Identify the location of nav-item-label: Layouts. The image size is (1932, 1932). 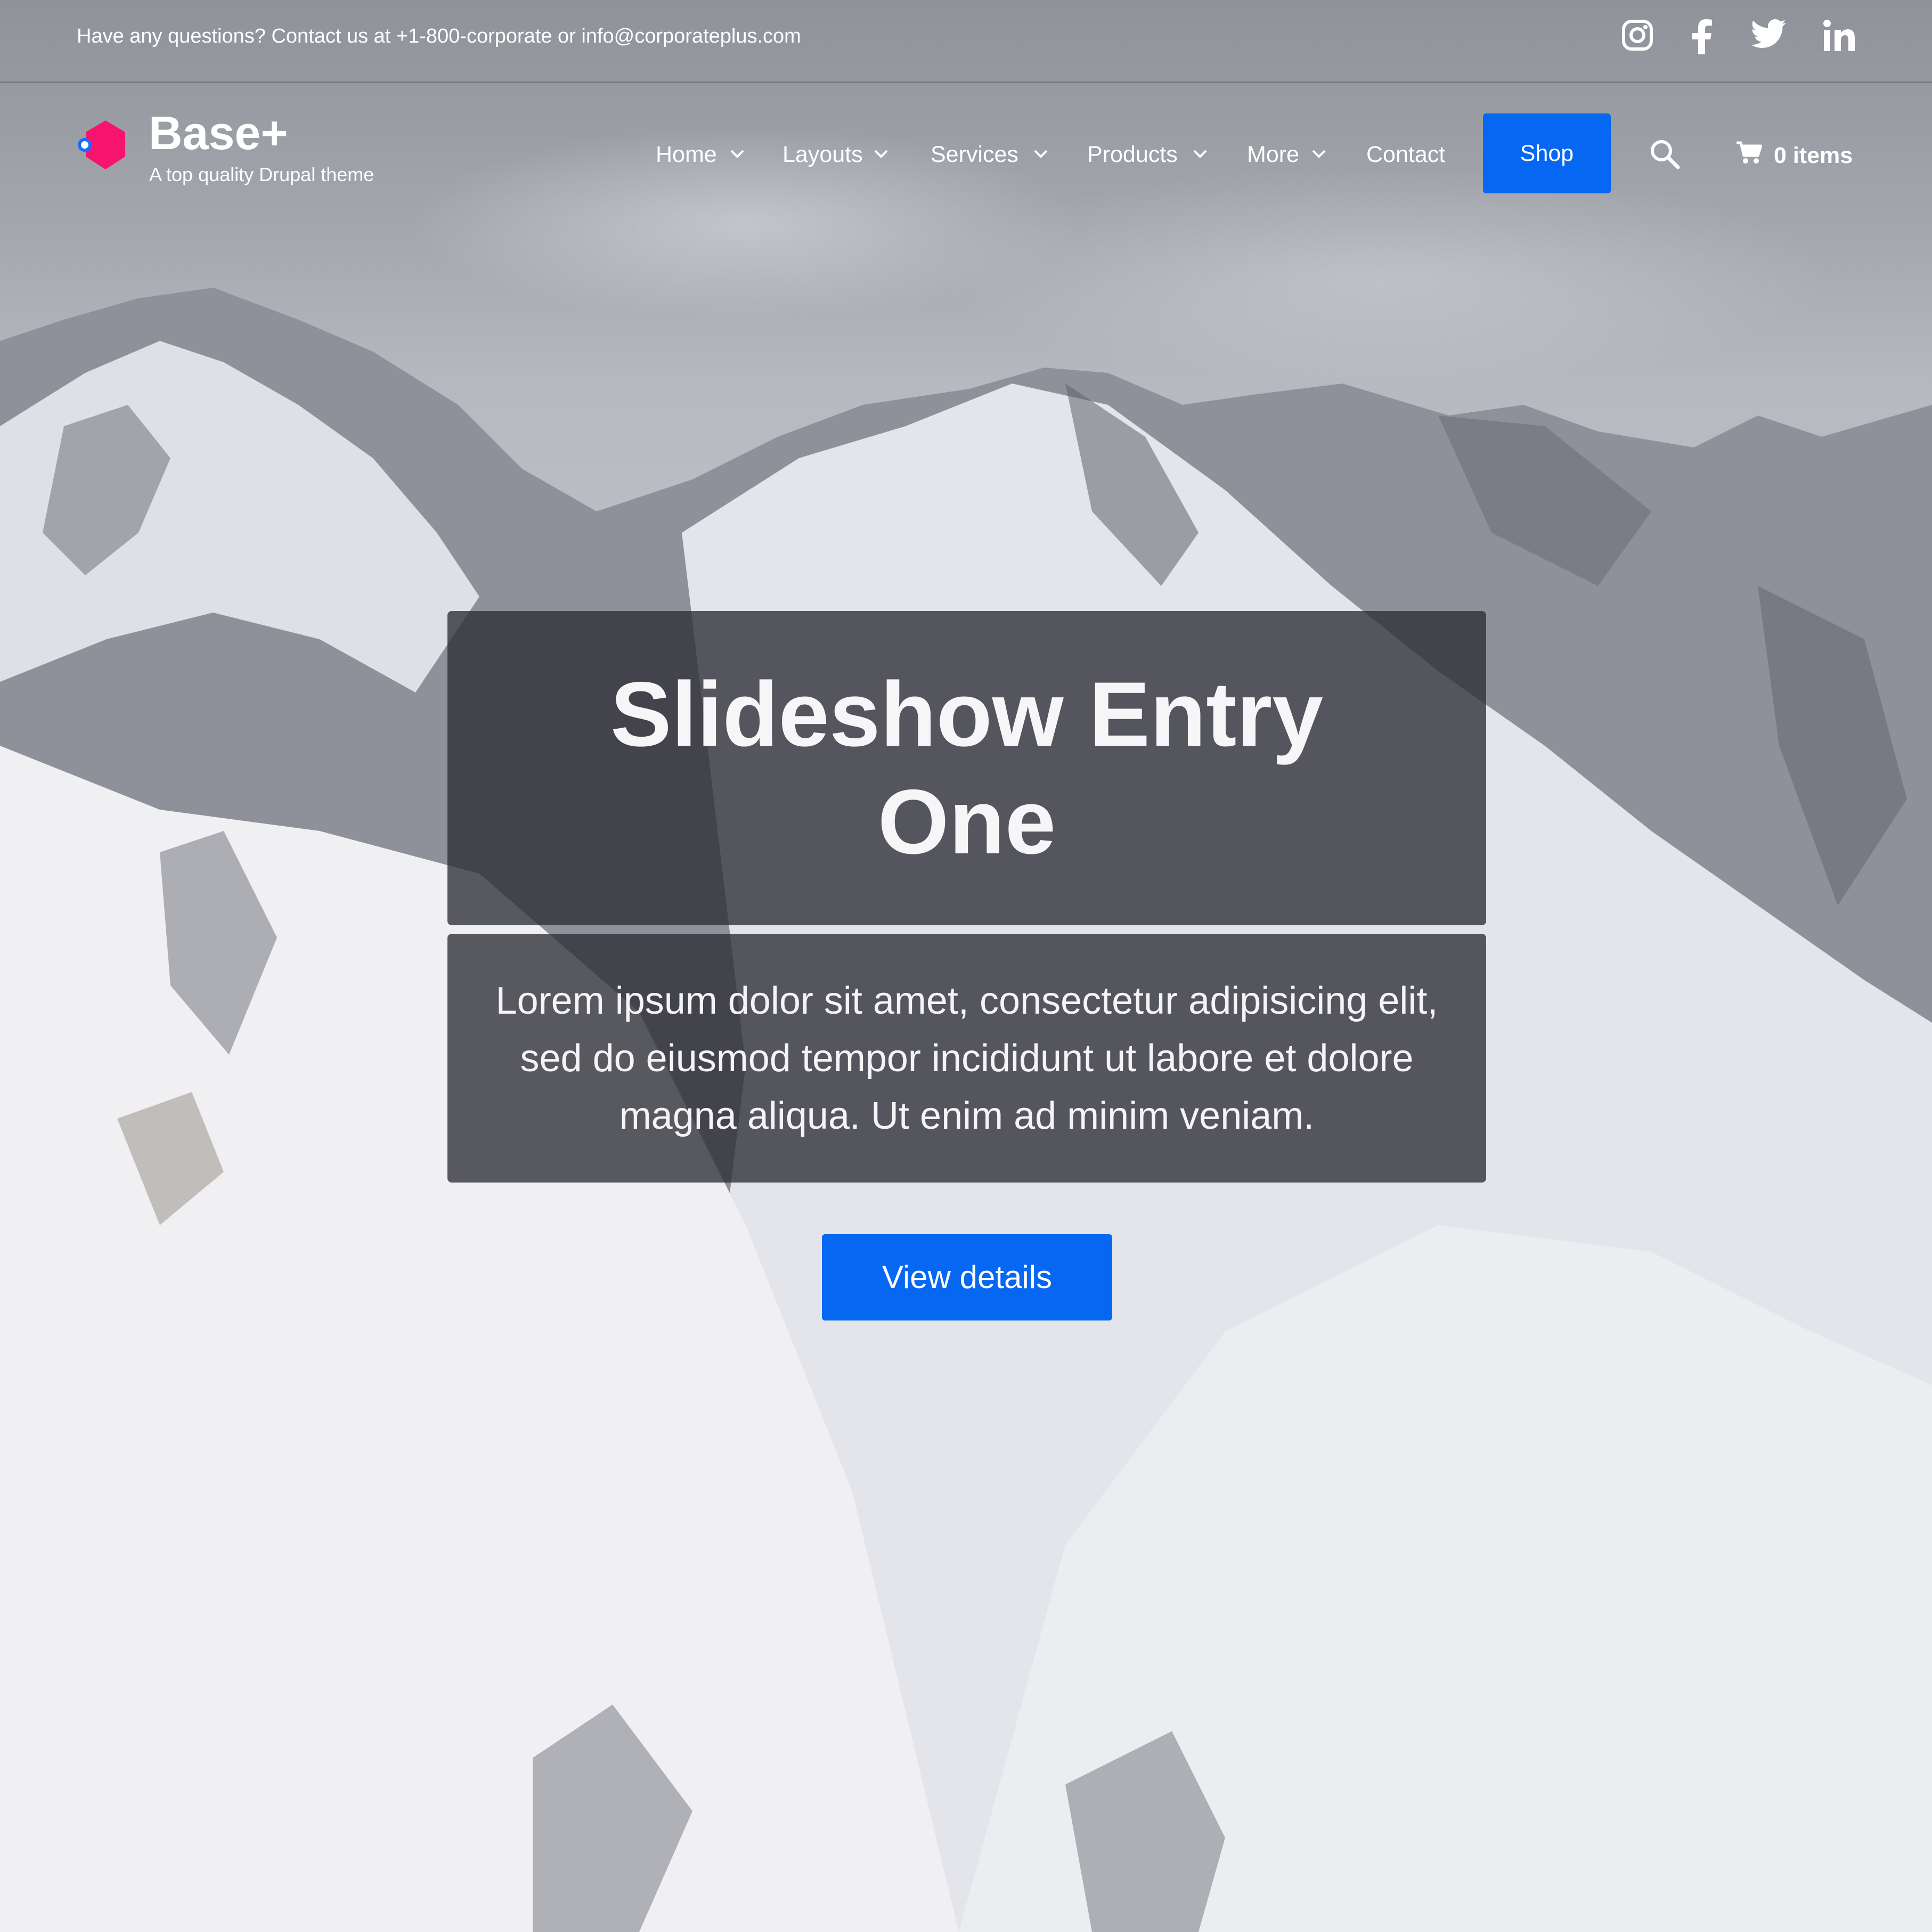
(823, 154).